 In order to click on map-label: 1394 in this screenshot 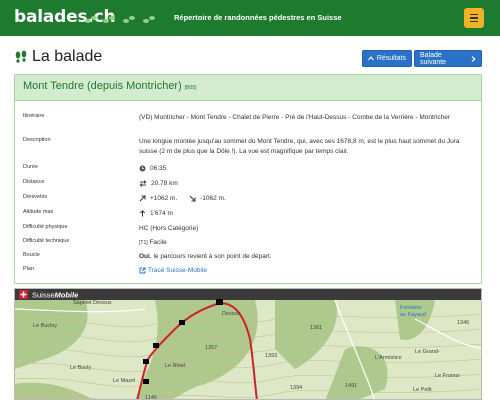, I will do `click(296, 388)`.